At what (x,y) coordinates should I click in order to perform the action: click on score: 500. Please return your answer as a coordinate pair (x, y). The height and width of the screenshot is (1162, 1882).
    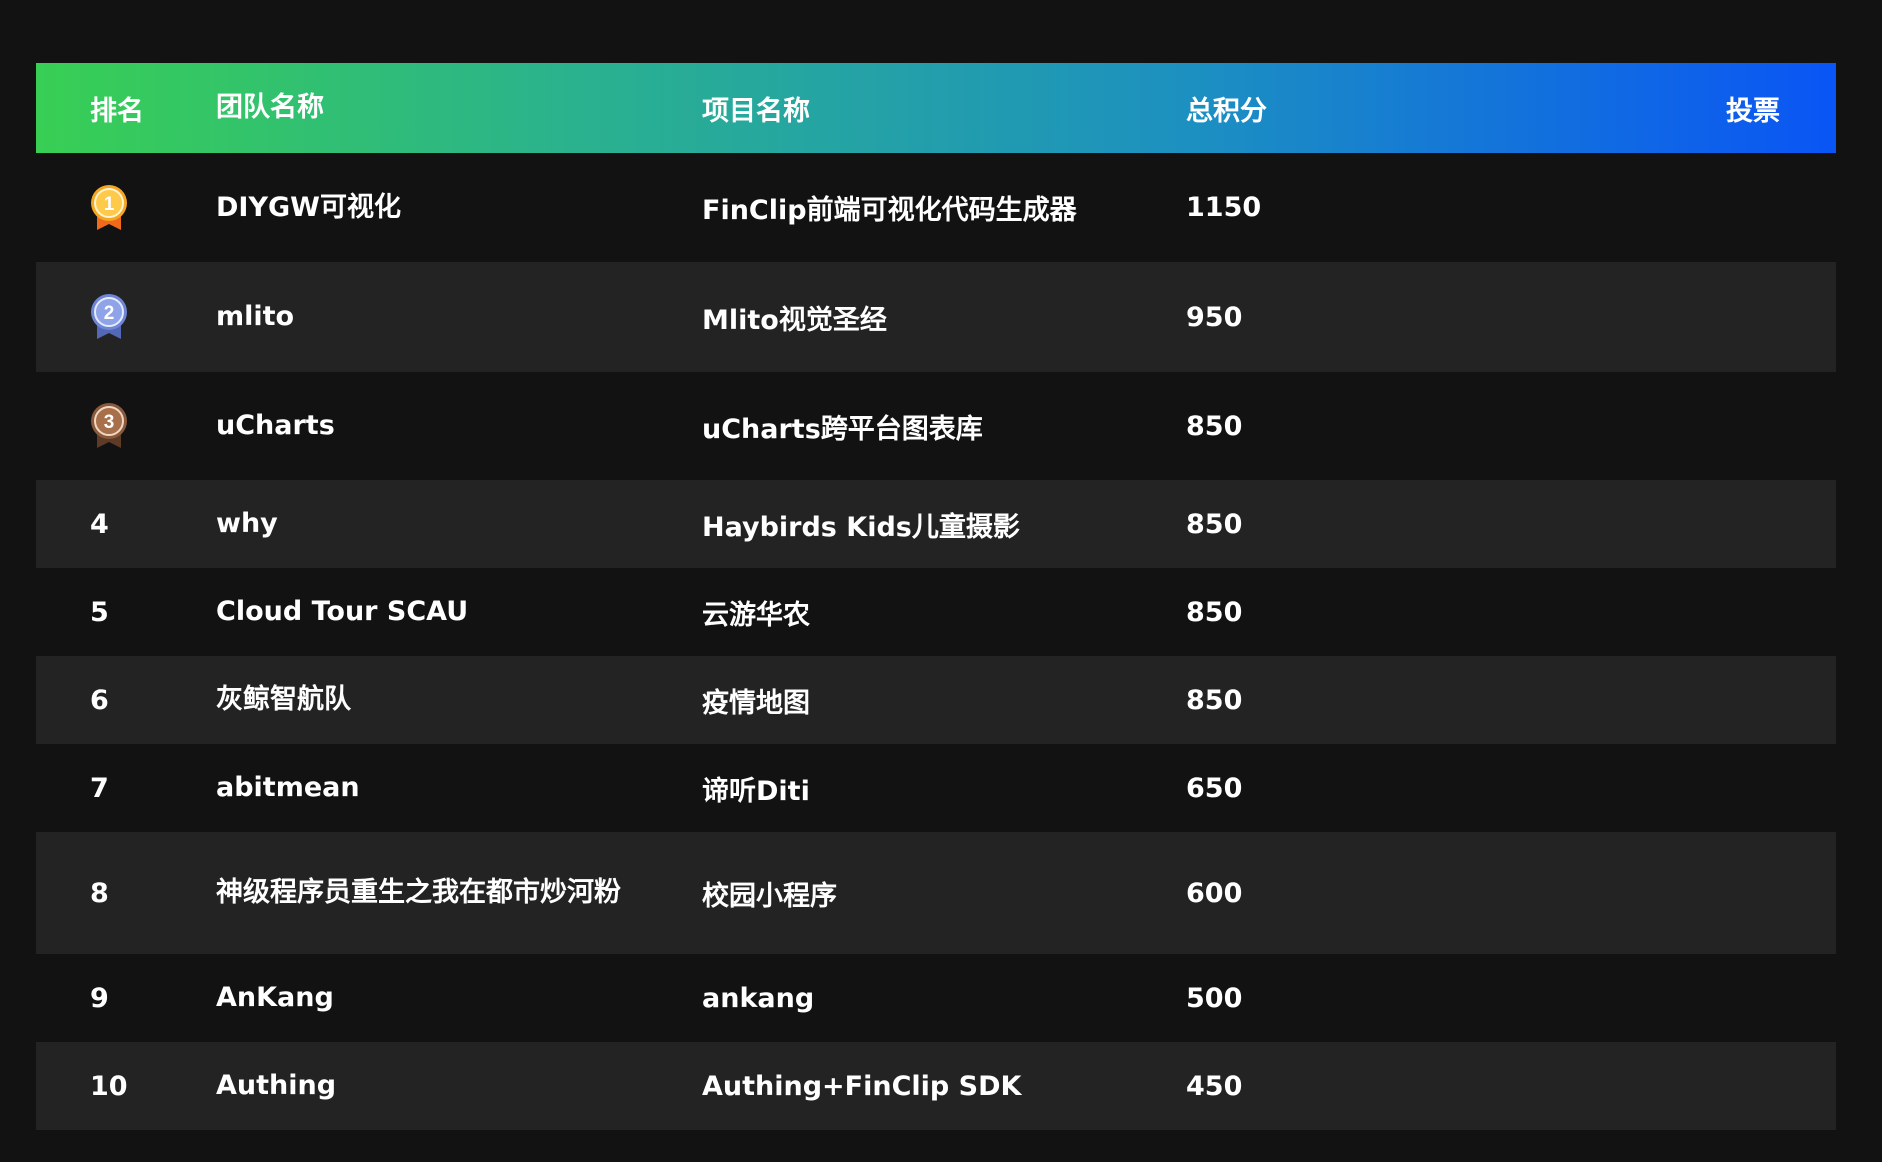
    Looking at the image, I should click on (1214, 998).